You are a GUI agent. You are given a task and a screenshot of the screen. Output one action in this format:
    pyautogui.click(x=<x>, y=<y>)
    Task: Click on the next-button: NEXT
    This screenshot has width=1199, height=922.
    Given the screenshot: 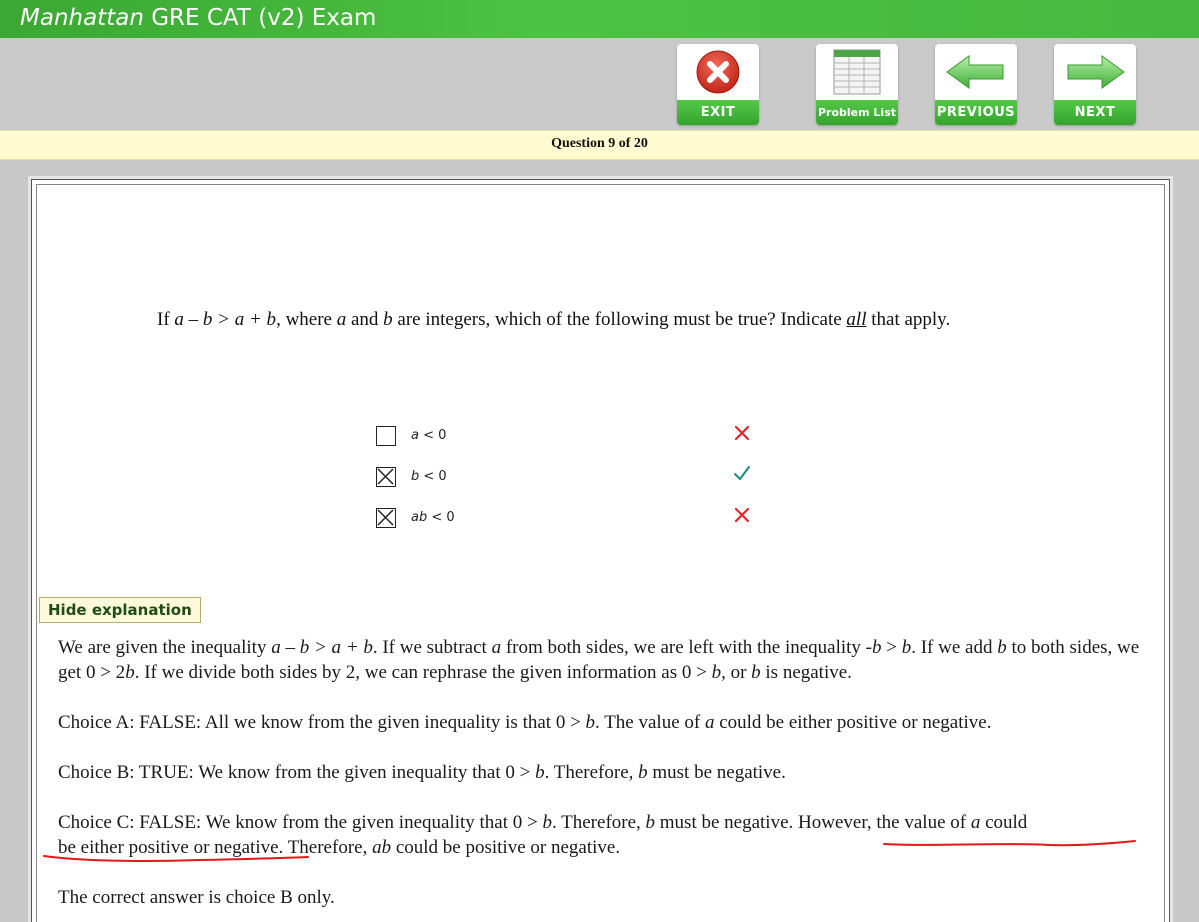 What is the action you would take?
    pyautogui.click(x=1095, y=84)
    